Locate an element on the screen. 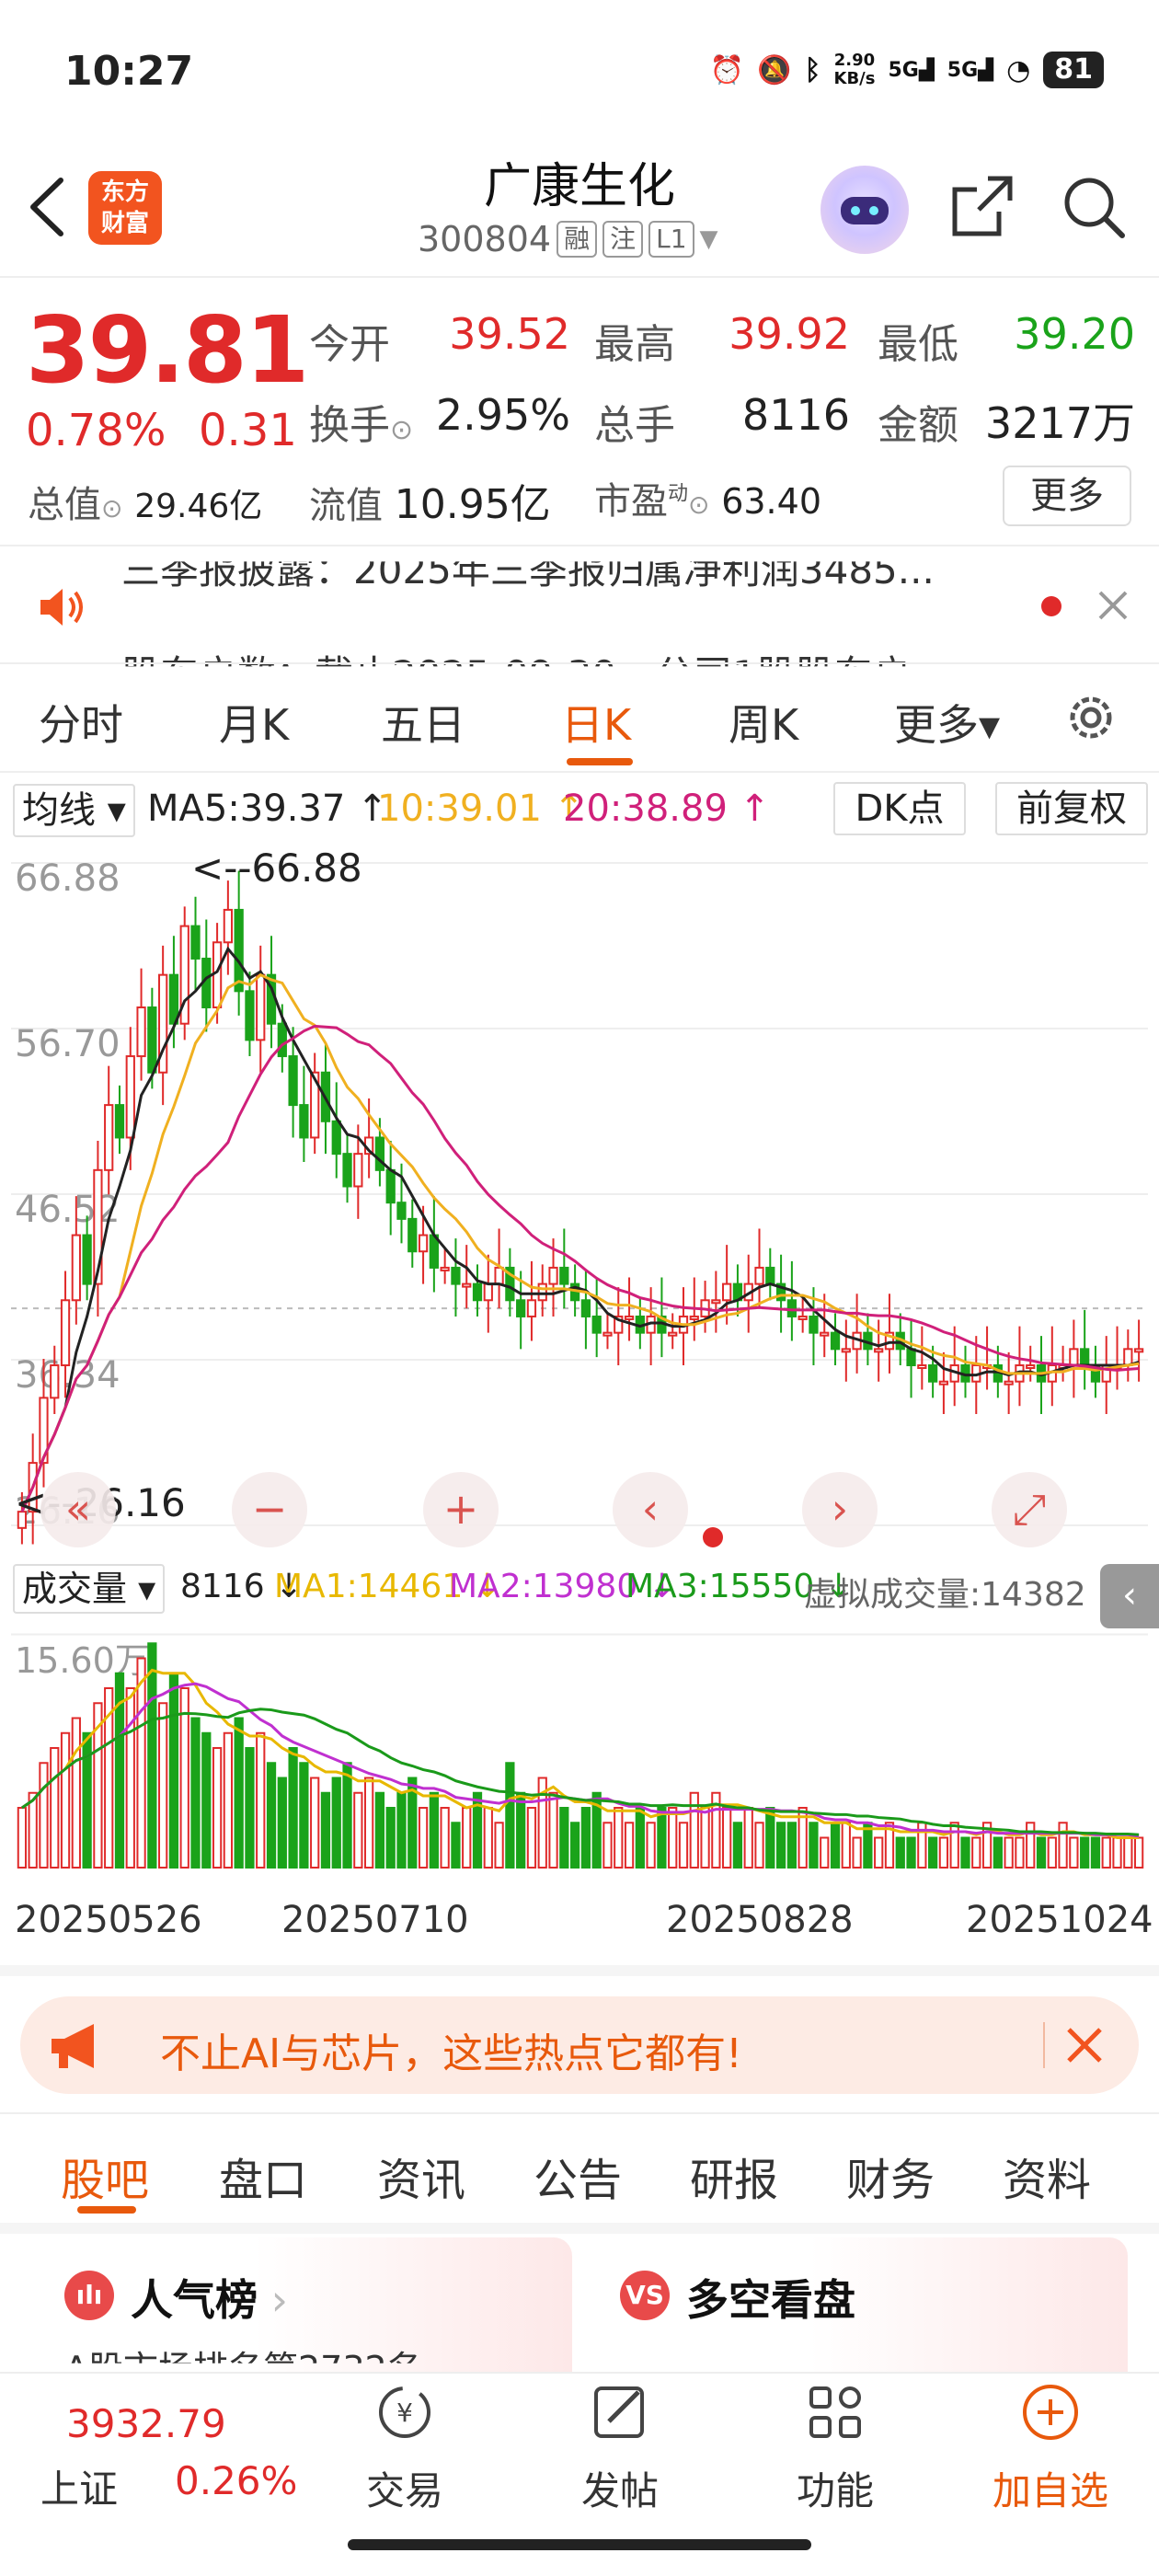 The width and height of the screenshot is (1159, 2576). index-percent: 0.26% is located at coordinates (236, 2480).